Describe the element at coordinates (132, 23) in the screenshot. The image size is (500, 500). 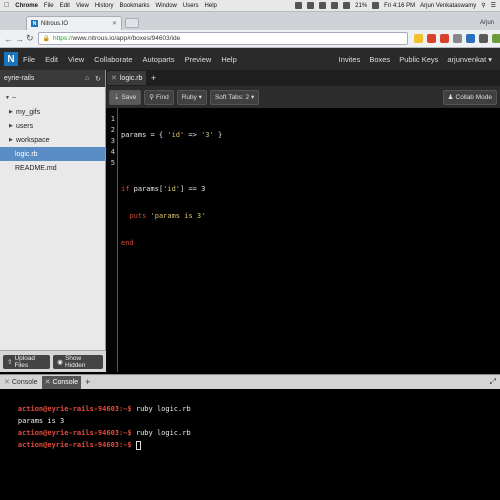
I see `new-tab-button` at that location.